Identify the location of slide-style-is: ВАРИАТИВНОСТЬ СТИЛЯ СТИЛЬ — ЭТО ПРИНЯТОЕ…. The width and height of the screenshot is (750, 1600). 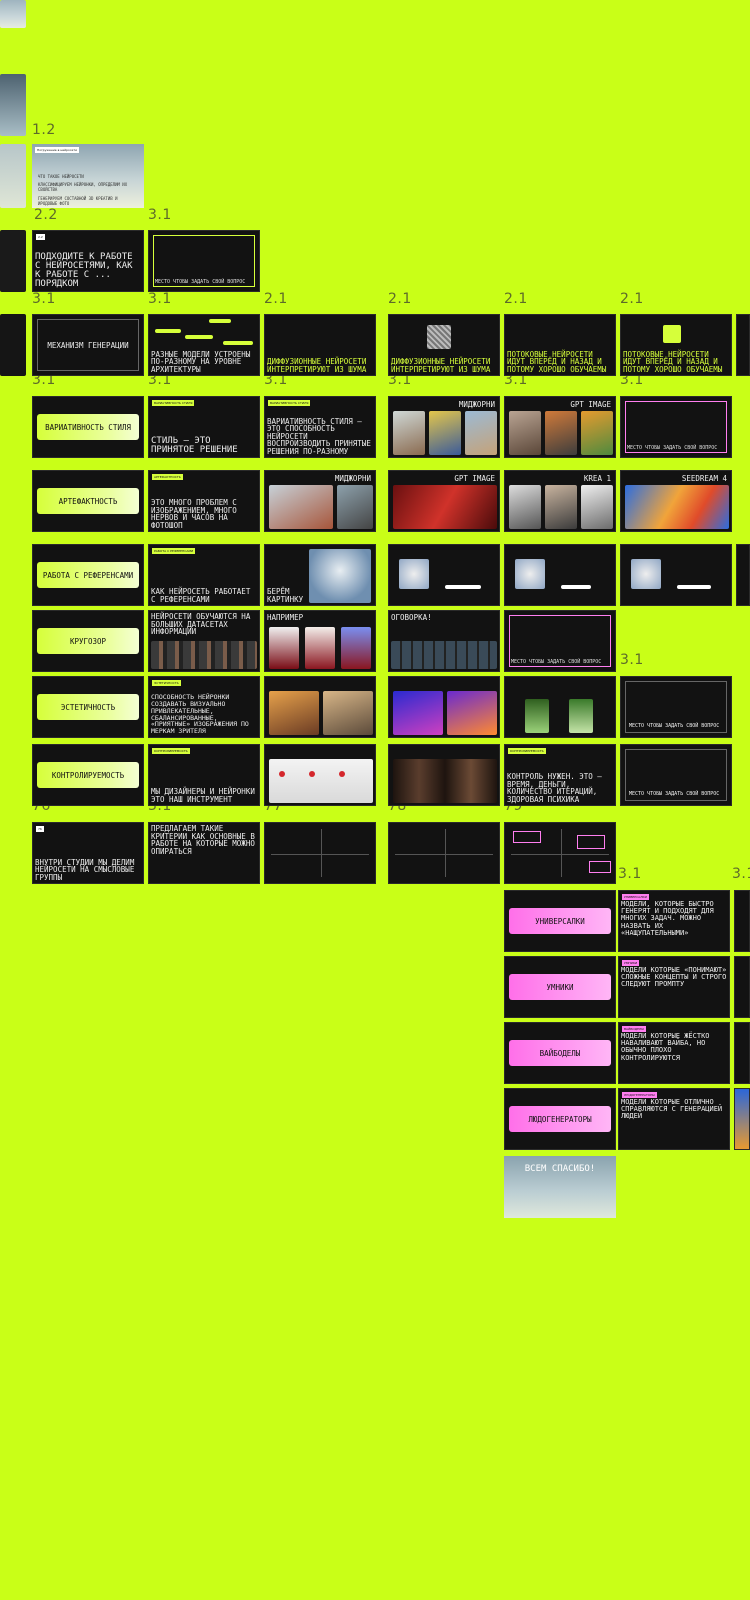
(204, 427).